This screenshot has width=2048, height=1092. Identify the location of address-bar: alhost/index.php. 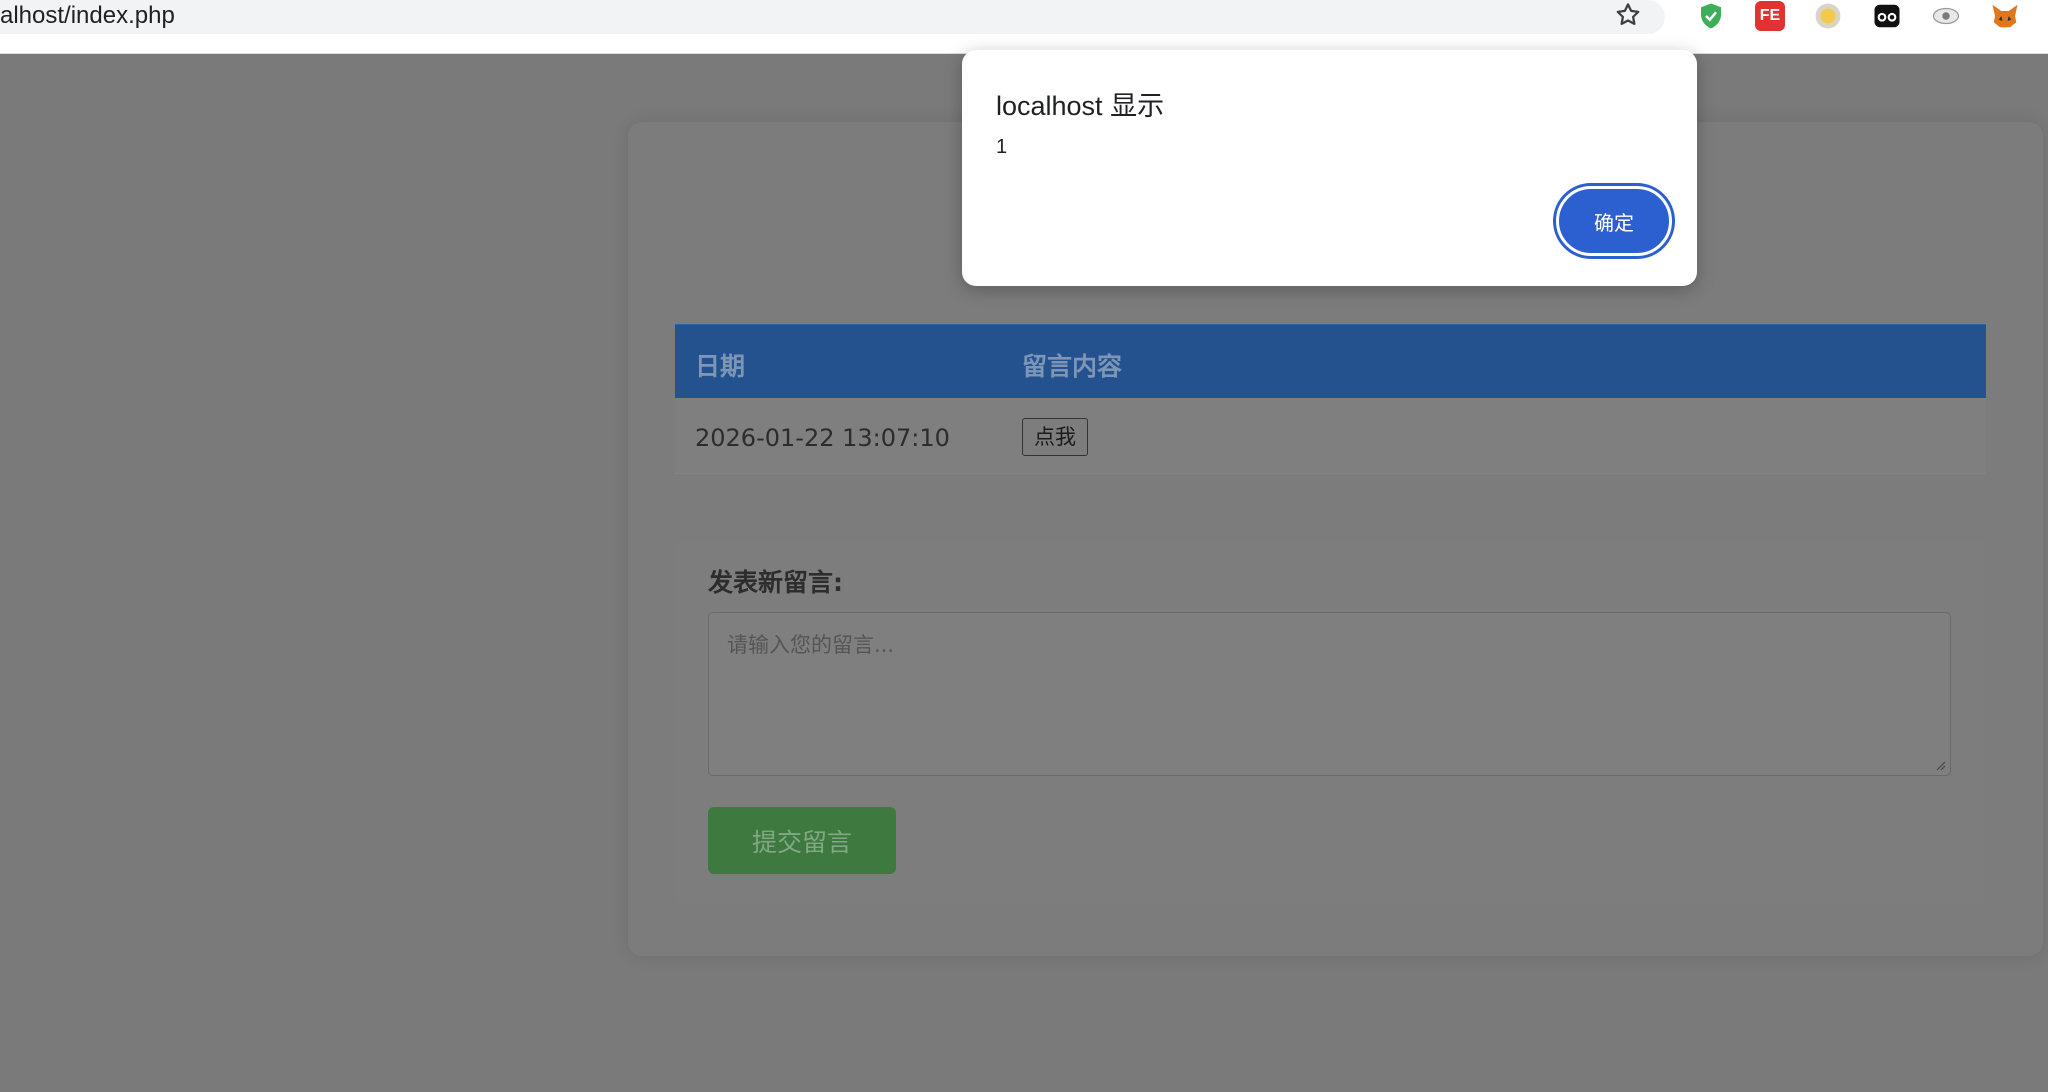
(832, 17).